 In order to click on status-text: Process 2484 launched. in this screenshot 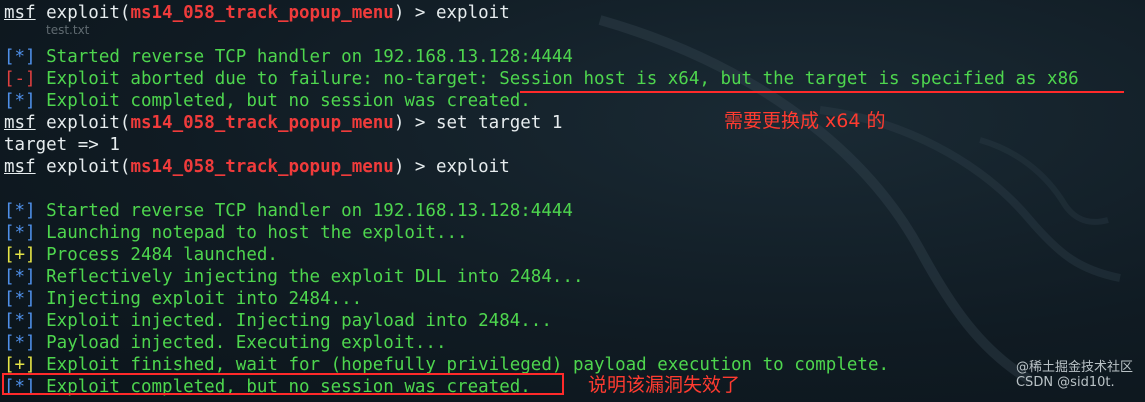, I will do `click(156, 255)`.